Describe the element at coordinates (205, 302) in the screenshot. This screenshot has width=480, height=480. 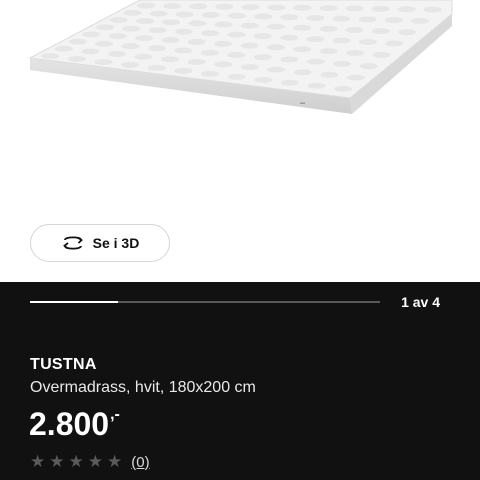
I see `gallery-progress-bar` at that location.